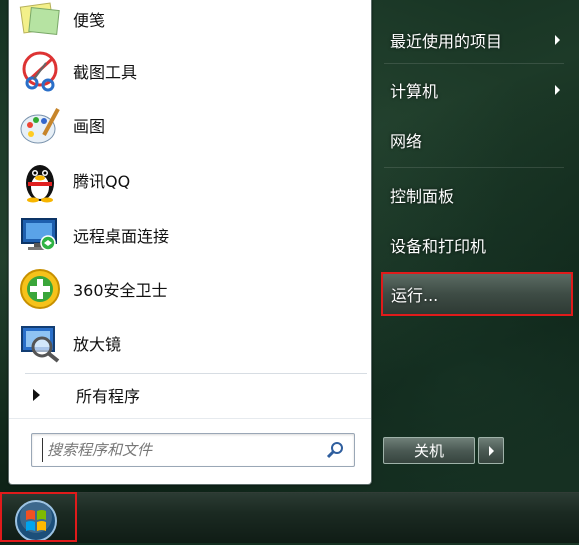  I want to click on program-label: 画图, so click(89, 126).